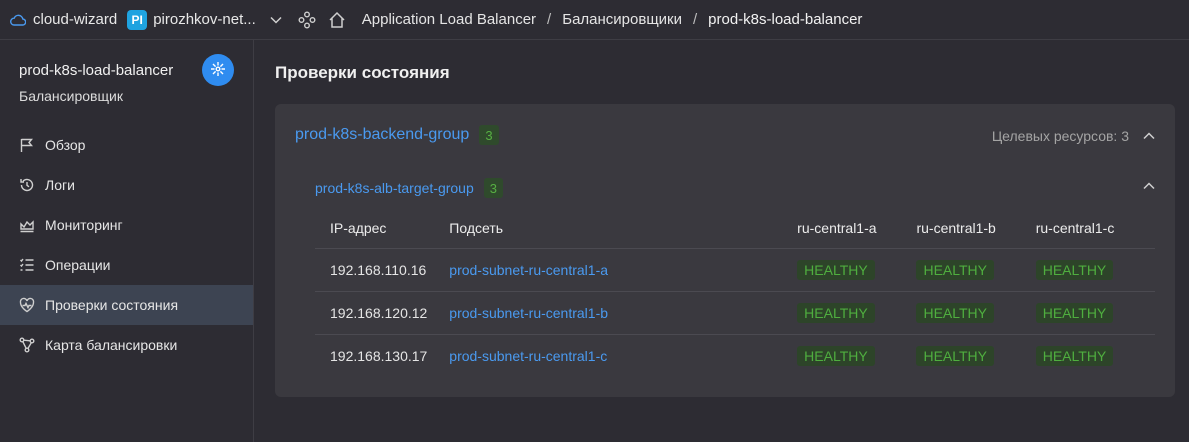 The image size is (1189, 442). What do you see at coordinates (785, 19) in the screenshot?
I see `breadcrumb-current: prod-k8s-load-balancer` at bounding box center [785, 19].